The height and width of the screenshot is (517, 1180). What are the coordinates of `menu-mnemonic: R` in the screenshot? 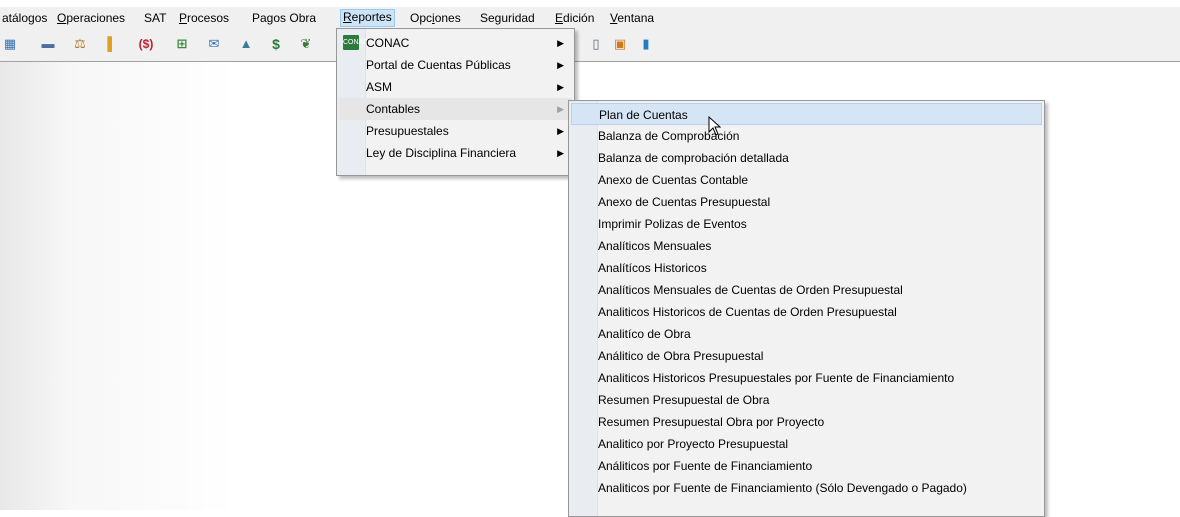 It's located at (347, 17).